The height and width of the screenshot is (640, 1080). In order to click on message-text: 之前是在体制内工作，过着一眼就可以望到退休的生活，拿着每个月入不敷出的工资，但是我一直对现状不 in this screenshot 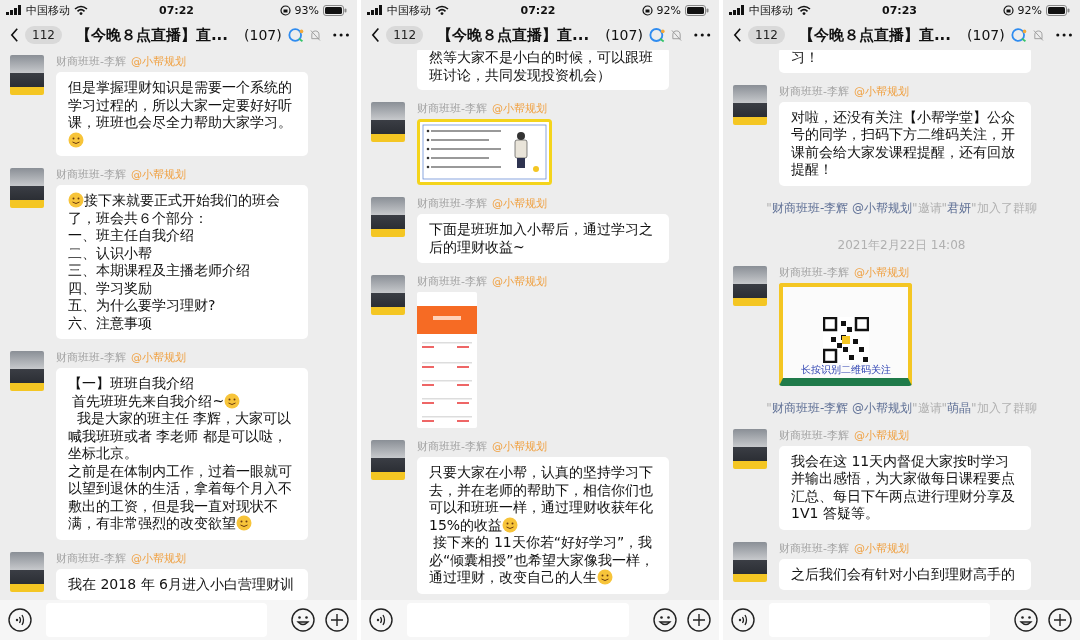, I will do `click(180, 488)`.